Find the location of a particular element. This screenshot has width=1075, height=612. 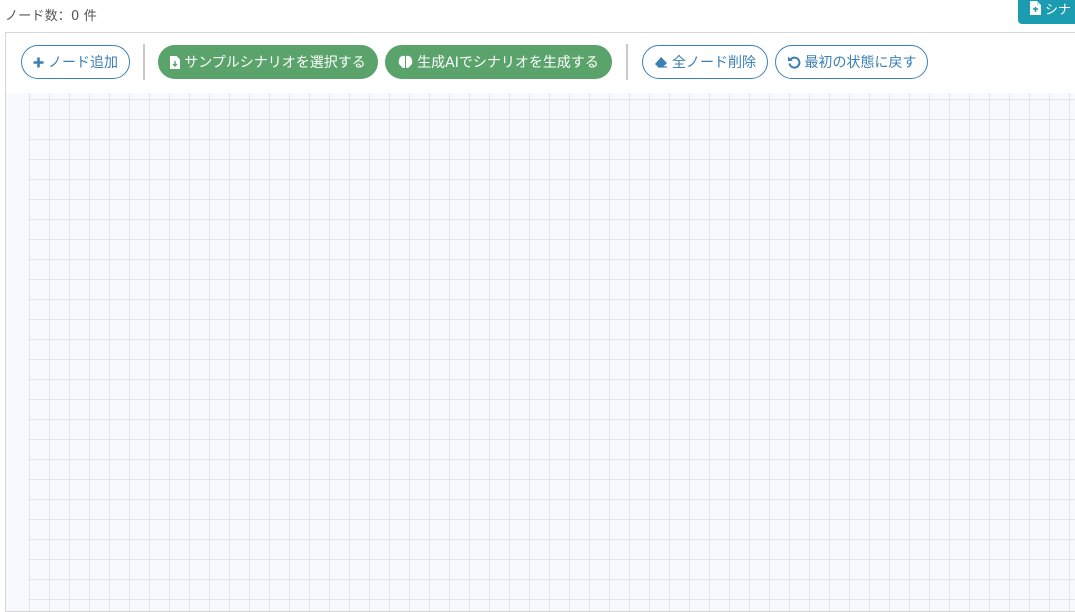

reset-button: 最初の状態に戻す is located at coordinates (851, 62).